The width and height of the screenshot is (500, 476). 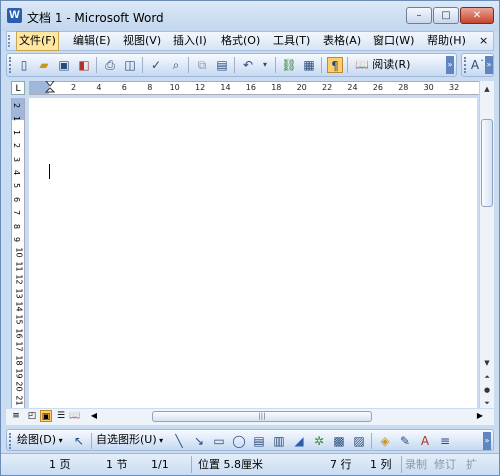 What do you see at coordinates (17, 105) in the screenshot?
I see `ruler-number: 2` at bounding box center [17, 105].